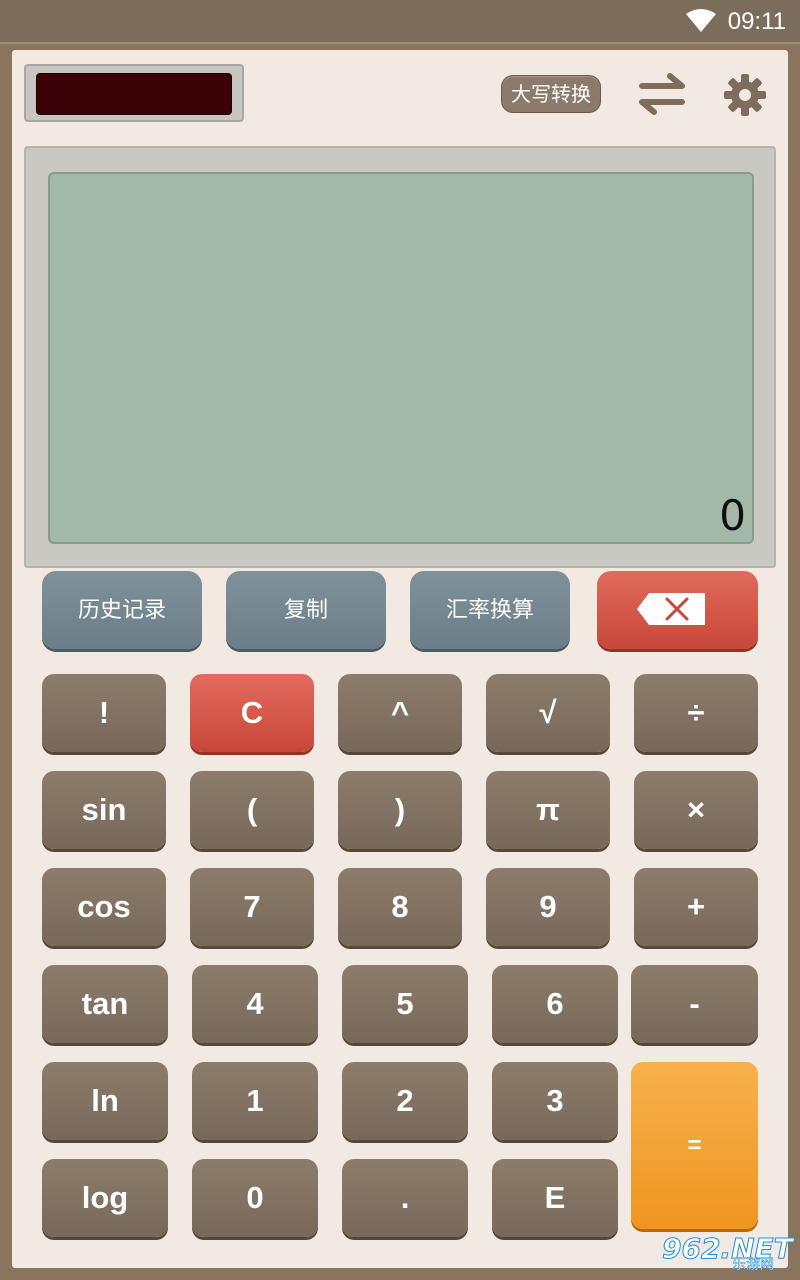  What do you see at coordinates (756, 21) in the screenshot?
I see `status-time: 09:11` at bounding box center [756, 21].